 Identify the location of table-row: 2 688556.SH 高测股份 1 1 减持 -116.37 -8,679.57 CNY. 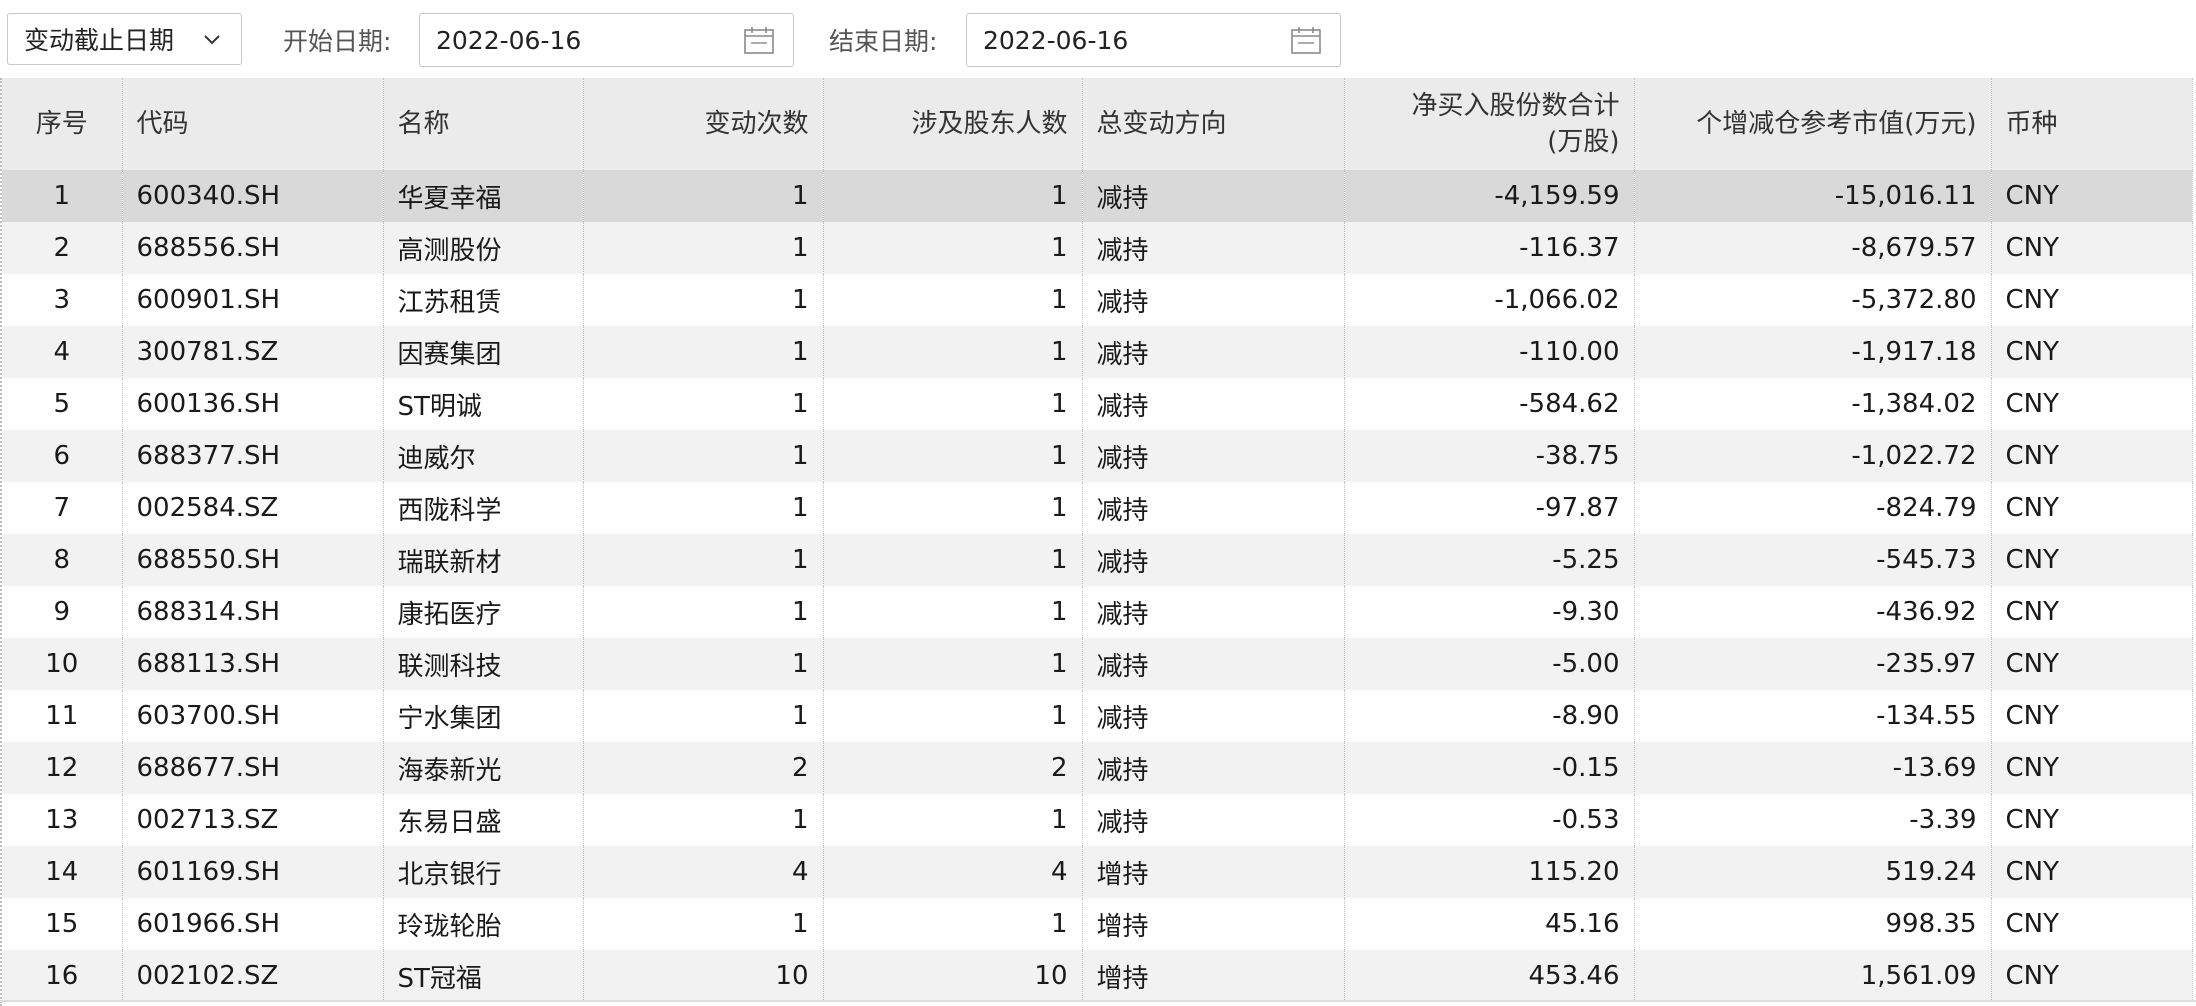
(1097, 248).